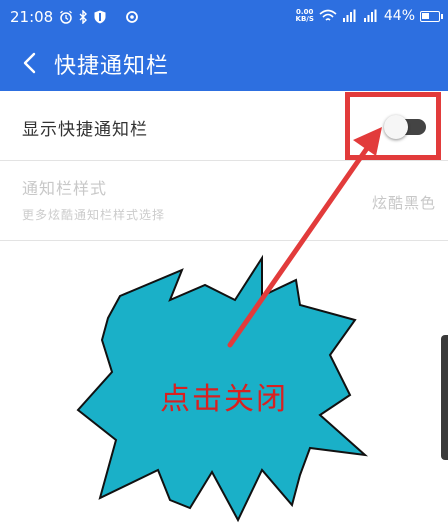 The image size is (448, 527). Describe the element at coordinates (66, 17) in the screenshot. I see `alarm-icon` at that location.